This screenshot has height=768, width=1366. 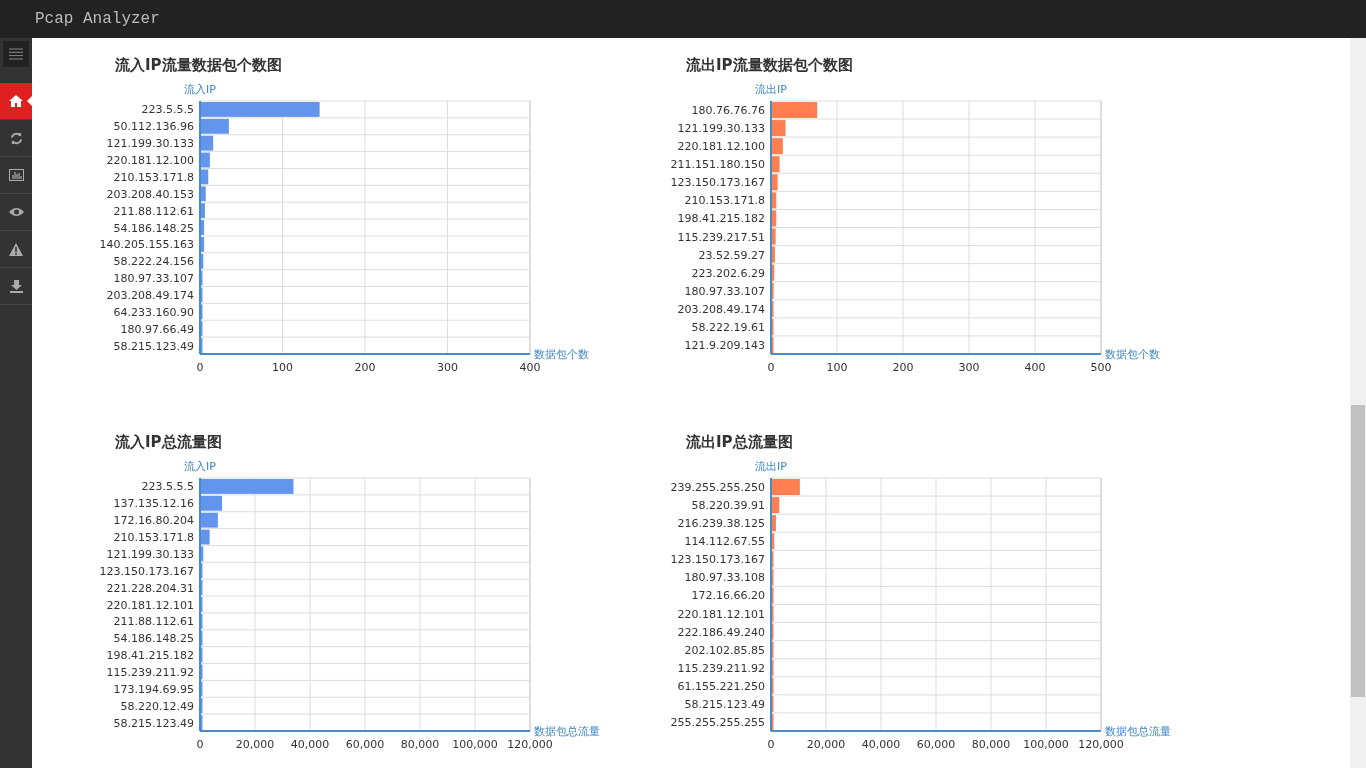 I want to click on chart-title: 流出IP流量数据包个数图, so click(x=770, y=65).